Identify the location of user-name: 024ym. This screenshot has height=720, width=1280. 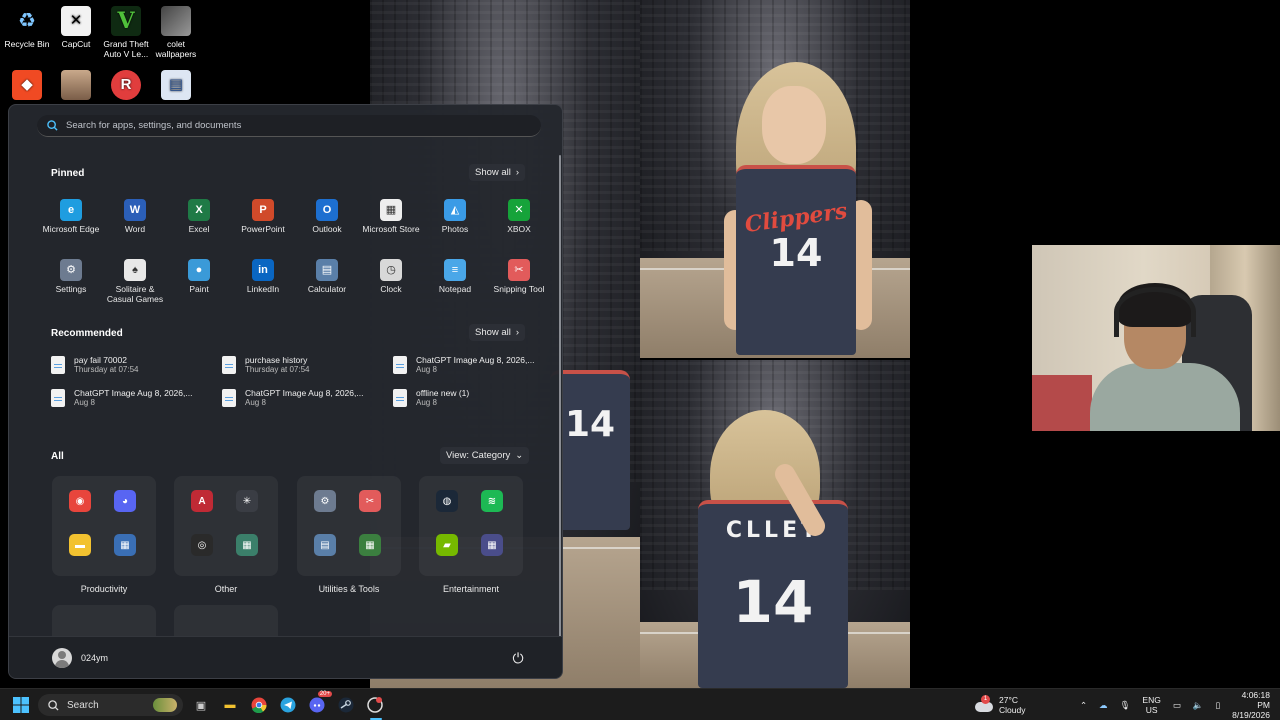
(94, 658).